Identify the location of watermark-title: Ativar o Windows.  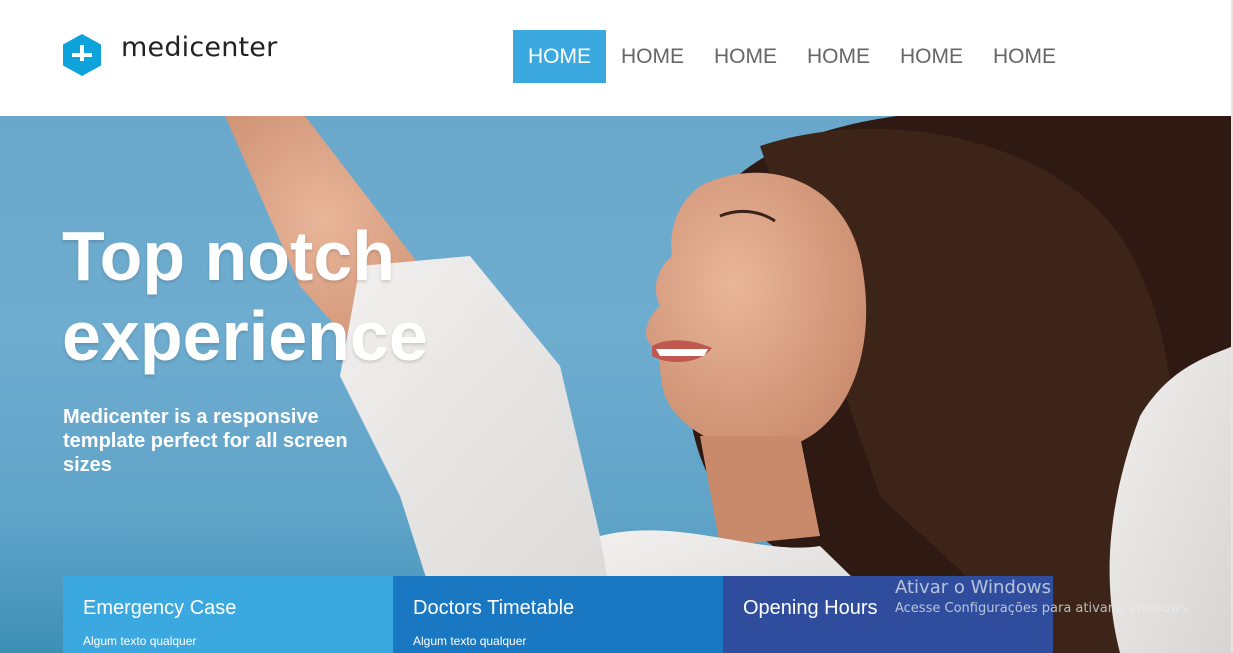
(973, 587).